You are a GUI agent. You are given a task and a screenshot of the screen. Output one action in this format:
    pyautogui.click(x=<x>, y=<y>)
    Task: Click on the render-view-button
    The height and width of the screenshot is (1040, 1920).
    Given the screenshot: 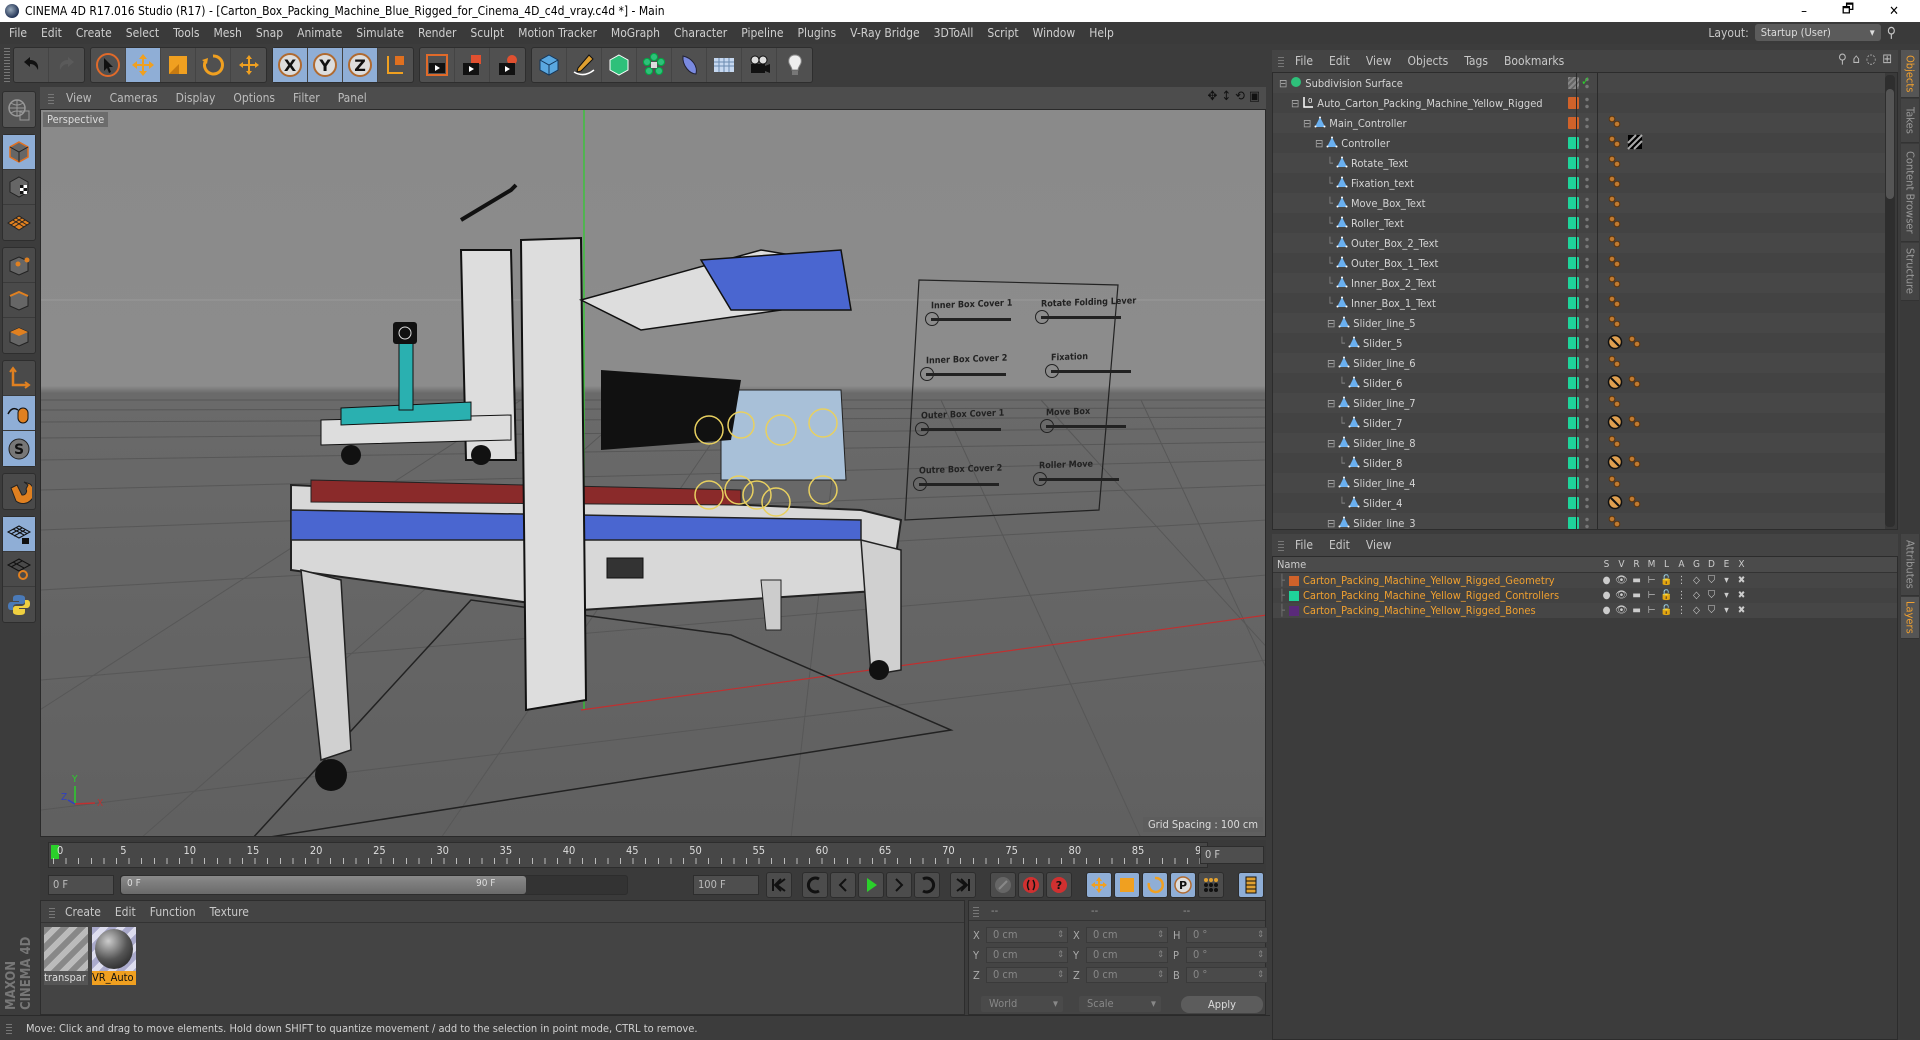 What is the action you would take?
    pyautogui.click(x=437, y=65)
    